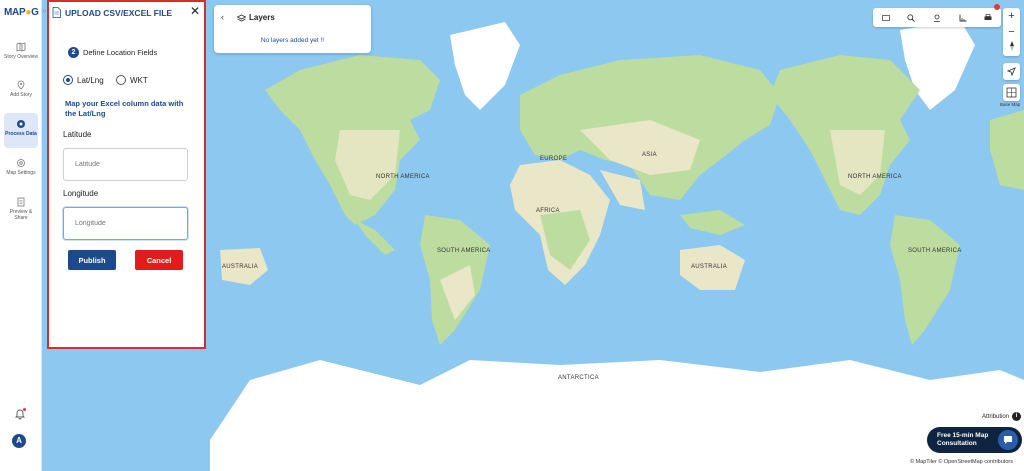 The width and height of the screenshot is (1024, 471). Describe the element at coordinates (578, 378) in the screenshot. I see `map-label-antarctica: ANTARCTICA` at that location.